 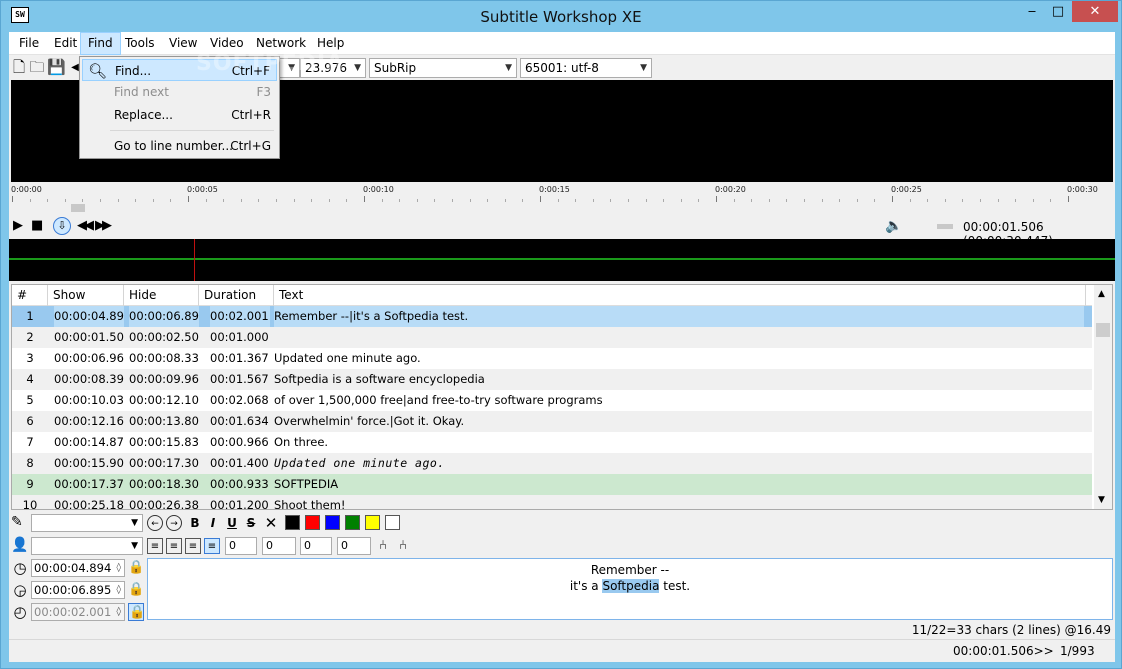 I want to click on follow-playback-icon: ⇩, so click(x=62, y=226).